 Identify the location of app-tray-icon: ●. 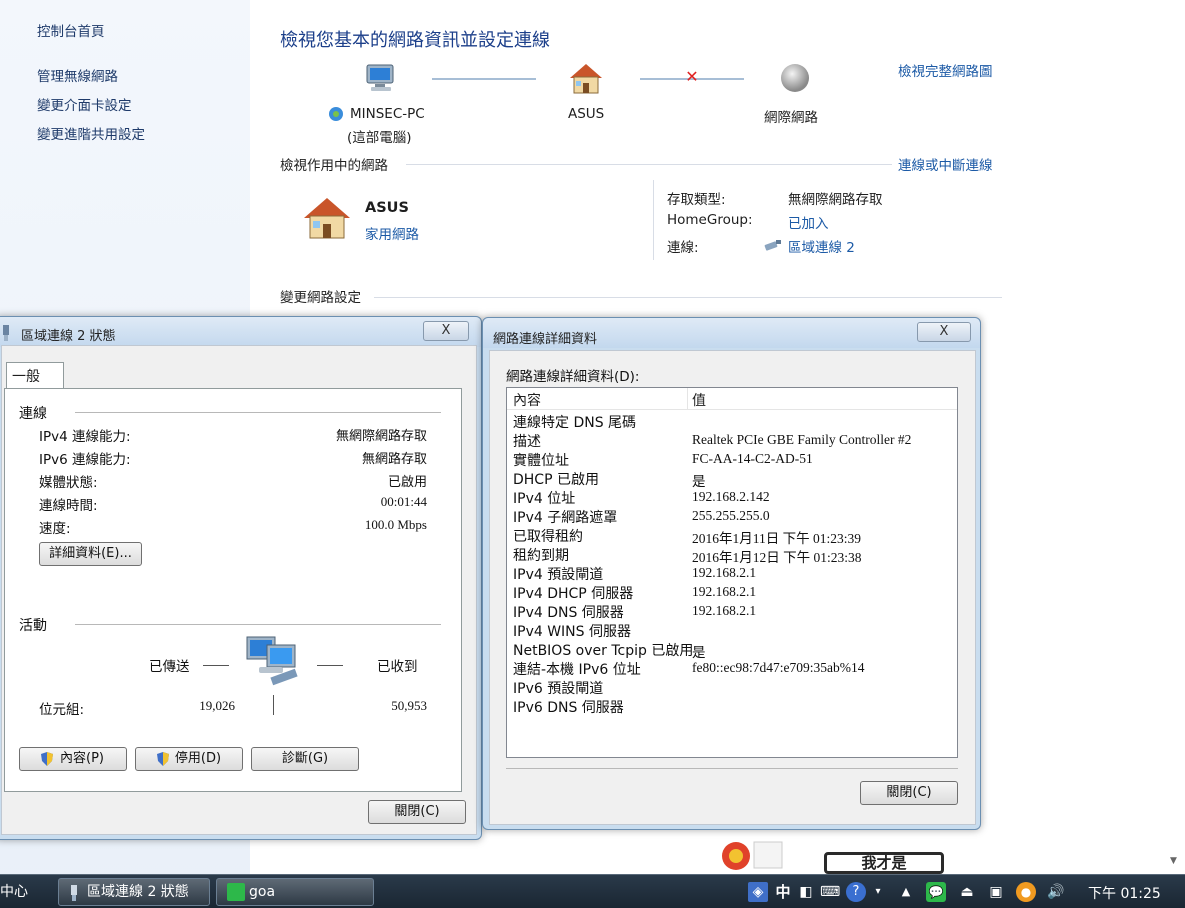
(1026, 892).